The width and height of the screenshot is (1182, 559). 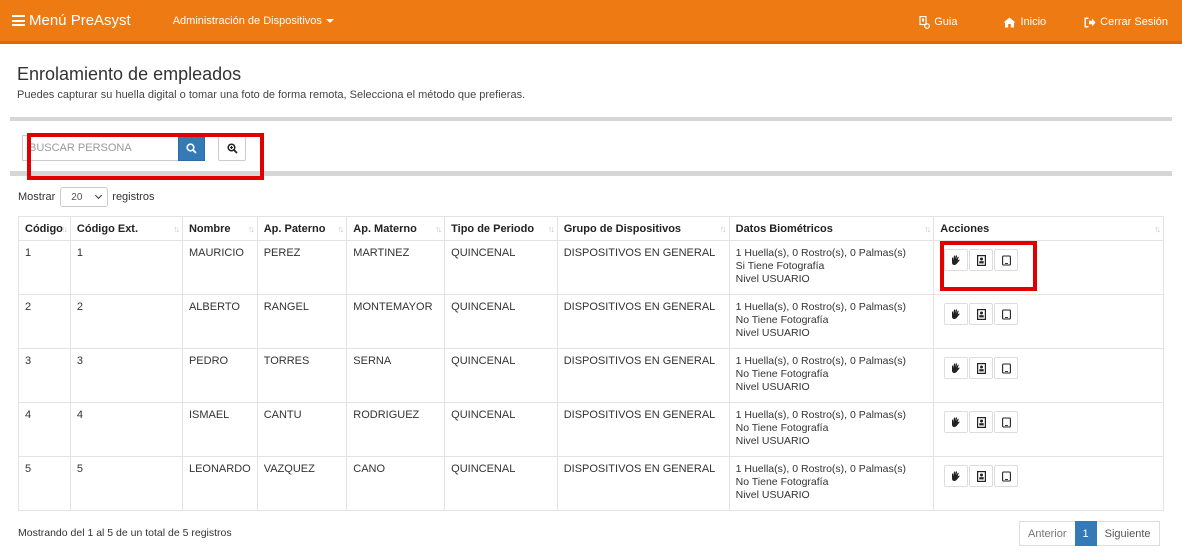 I want to click on cell-codigo: 2, so click(x=44, y=321).